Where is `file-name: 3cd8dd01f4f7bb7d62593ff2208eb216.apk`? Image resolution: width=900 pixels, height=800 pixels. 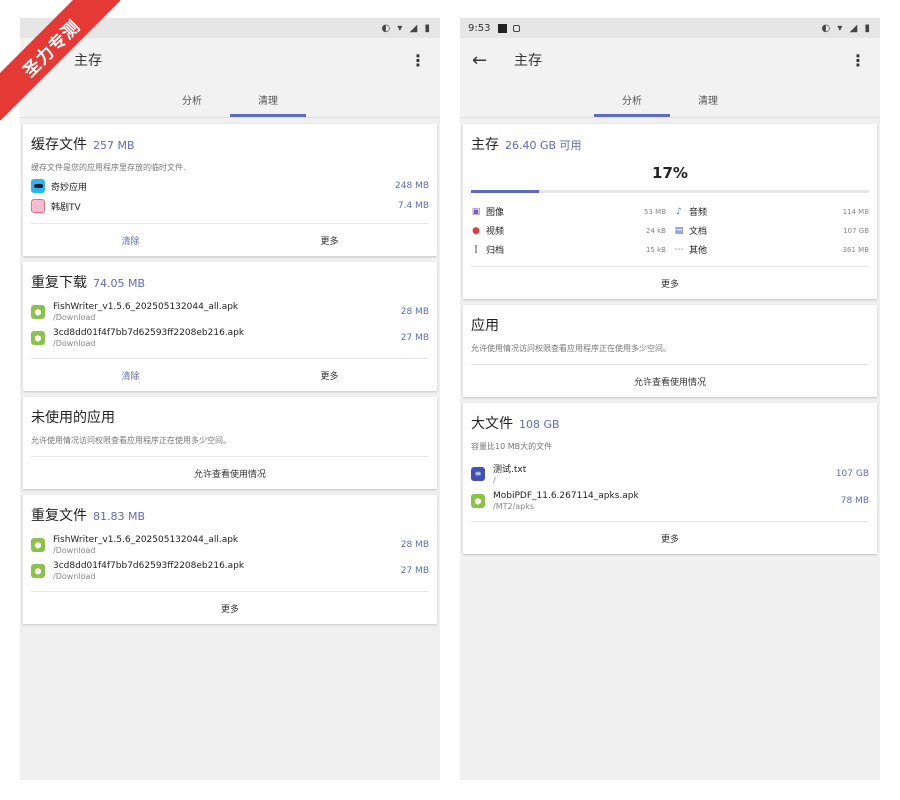
file-name: 3cd8dd01f4f7bb7d62593ff2208eb216.apk is located at coordinates (149, 566).